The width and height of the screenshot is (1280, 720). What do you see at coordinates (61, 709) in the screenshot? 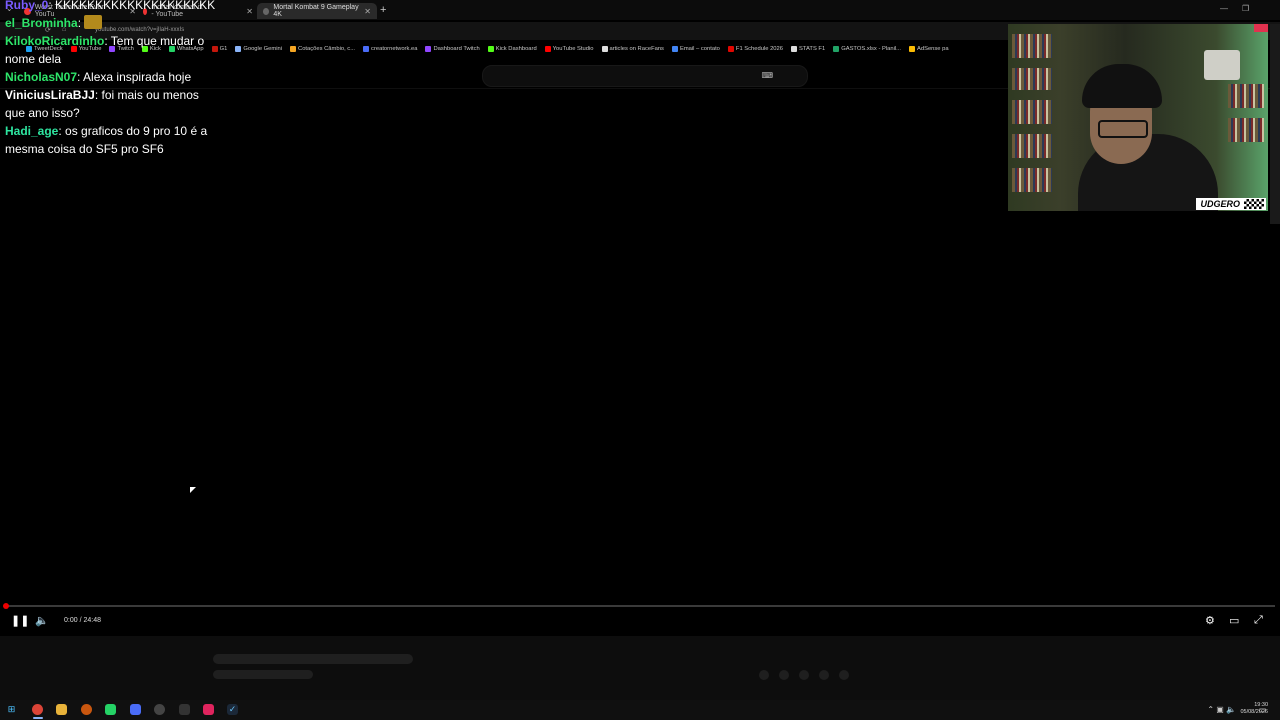
I see `file-explorer-icon` at bounding box center [61, 709].